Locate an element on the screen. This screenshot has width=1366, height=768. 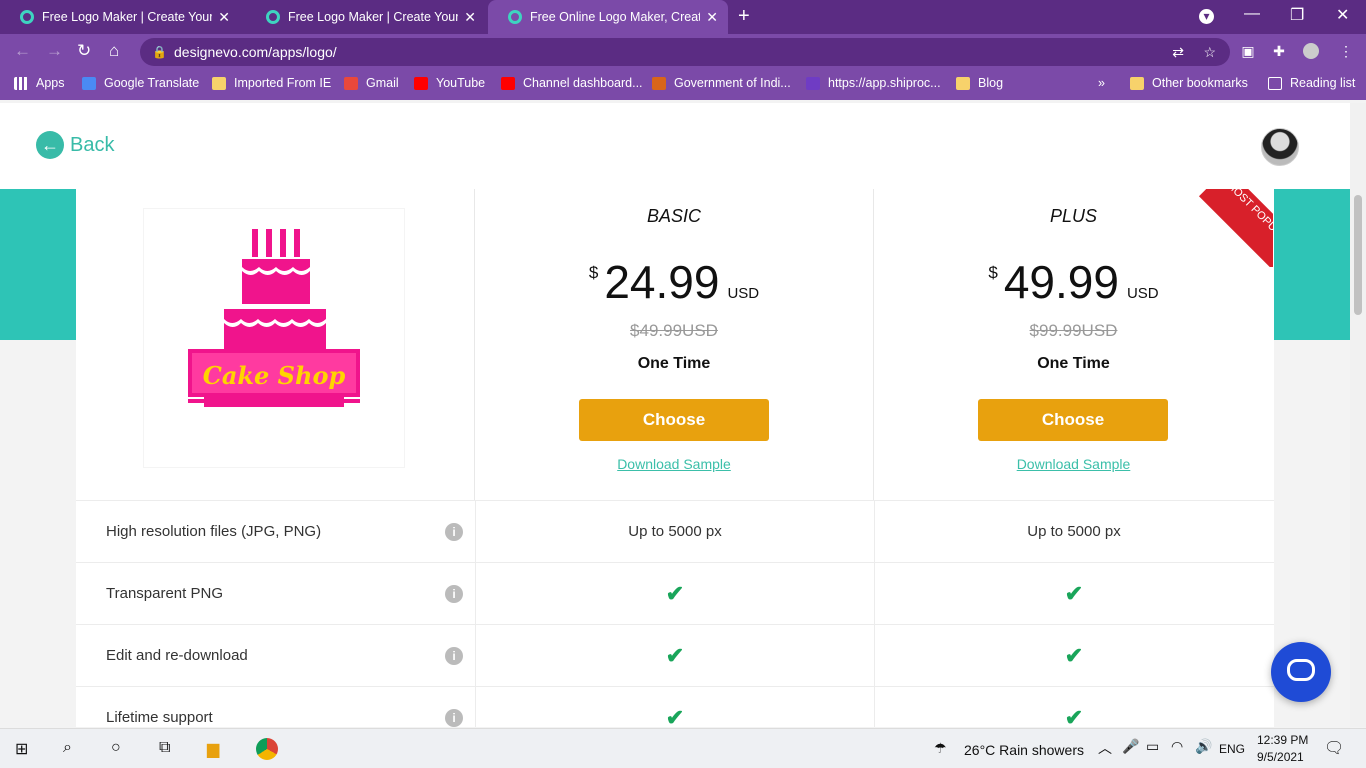
lock-icon: 🔒 is located at coordinates (159, 52).